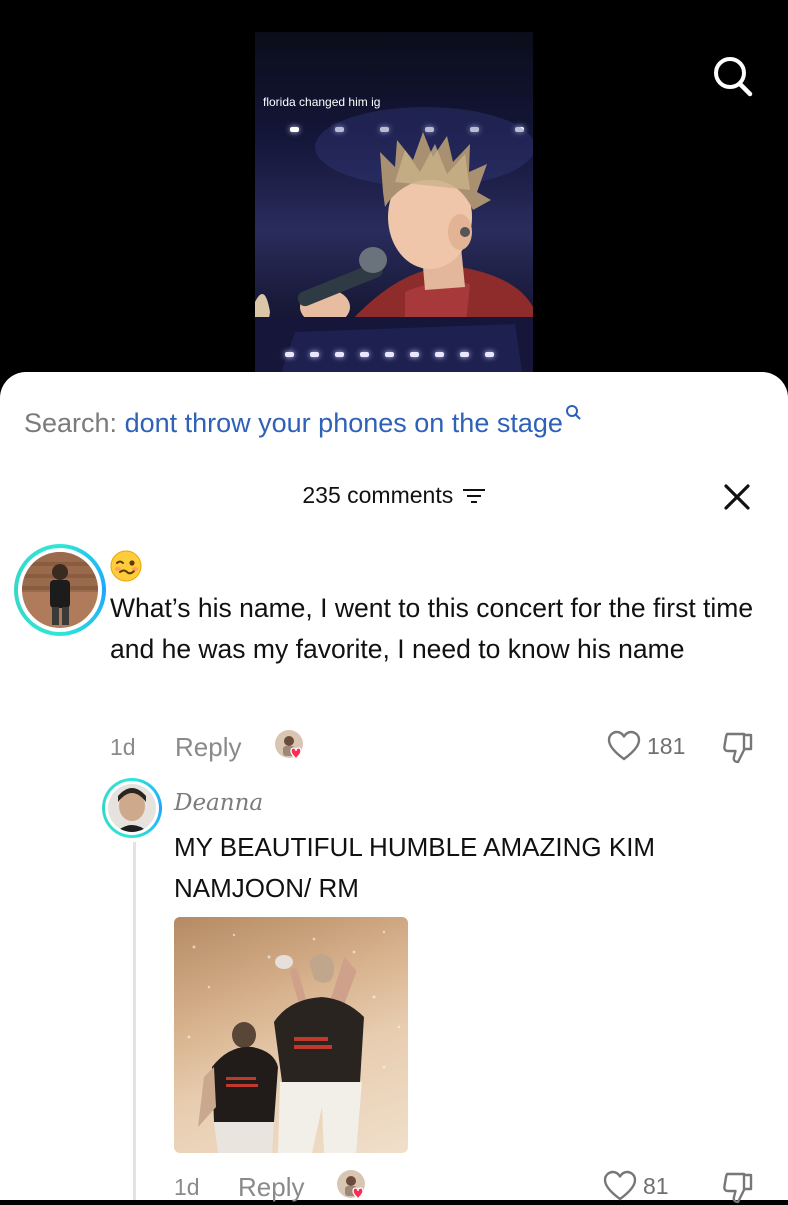  I want to click on reply-avatar-ring, so click(132, 808).